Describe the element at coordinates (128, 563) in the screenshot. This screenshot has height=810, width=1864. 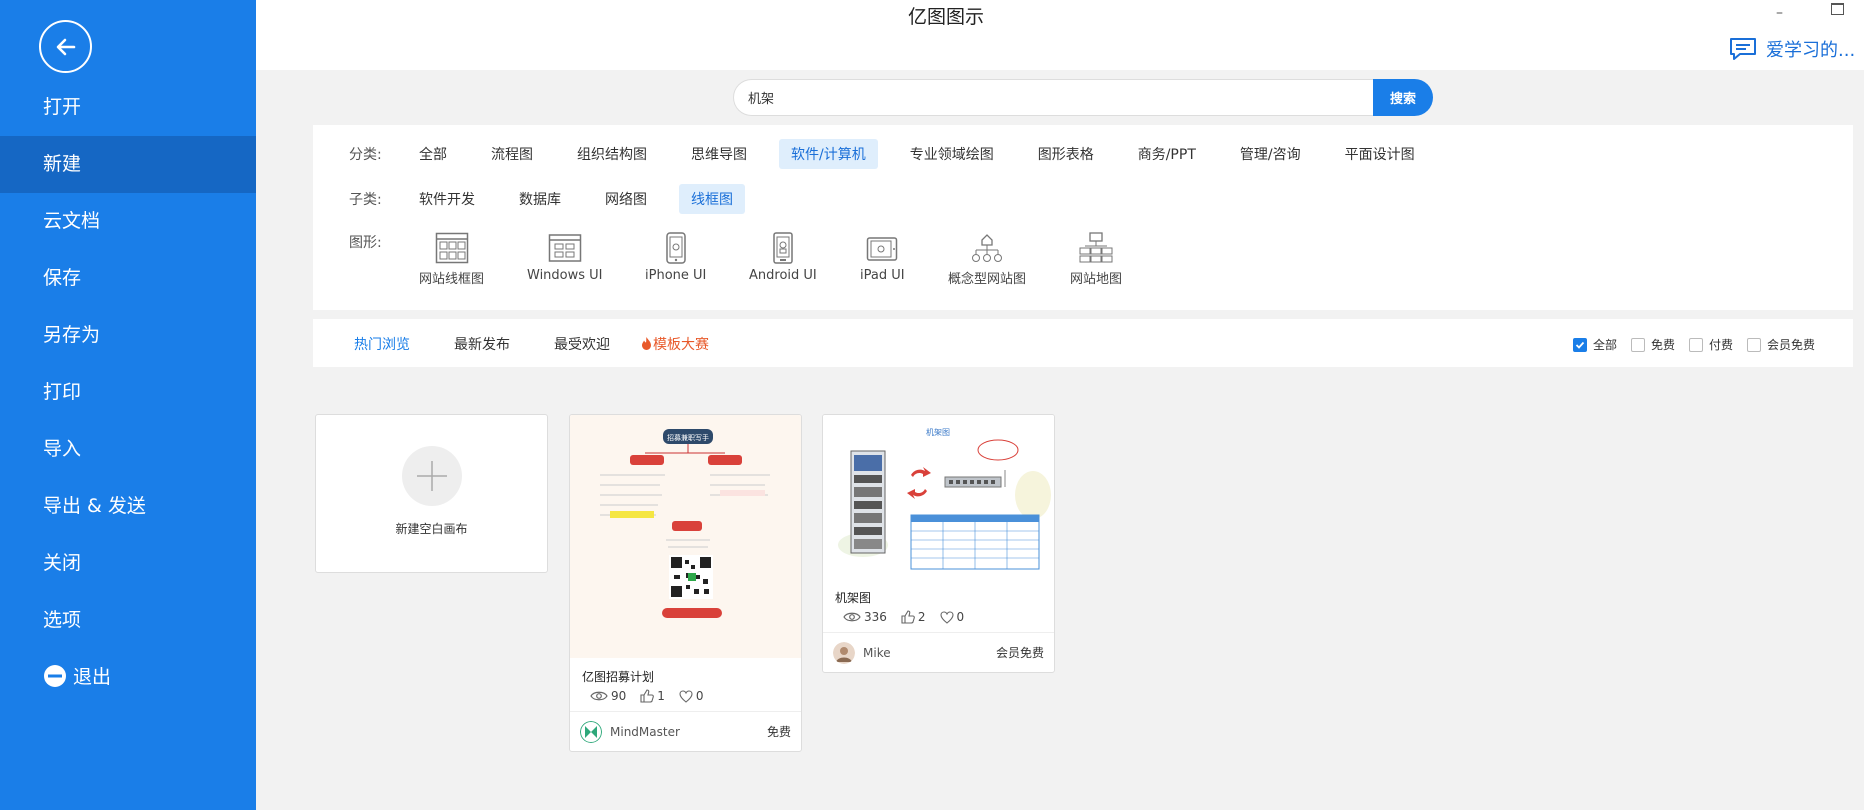
I see `sidebar-item-close: 关闭` at that location.